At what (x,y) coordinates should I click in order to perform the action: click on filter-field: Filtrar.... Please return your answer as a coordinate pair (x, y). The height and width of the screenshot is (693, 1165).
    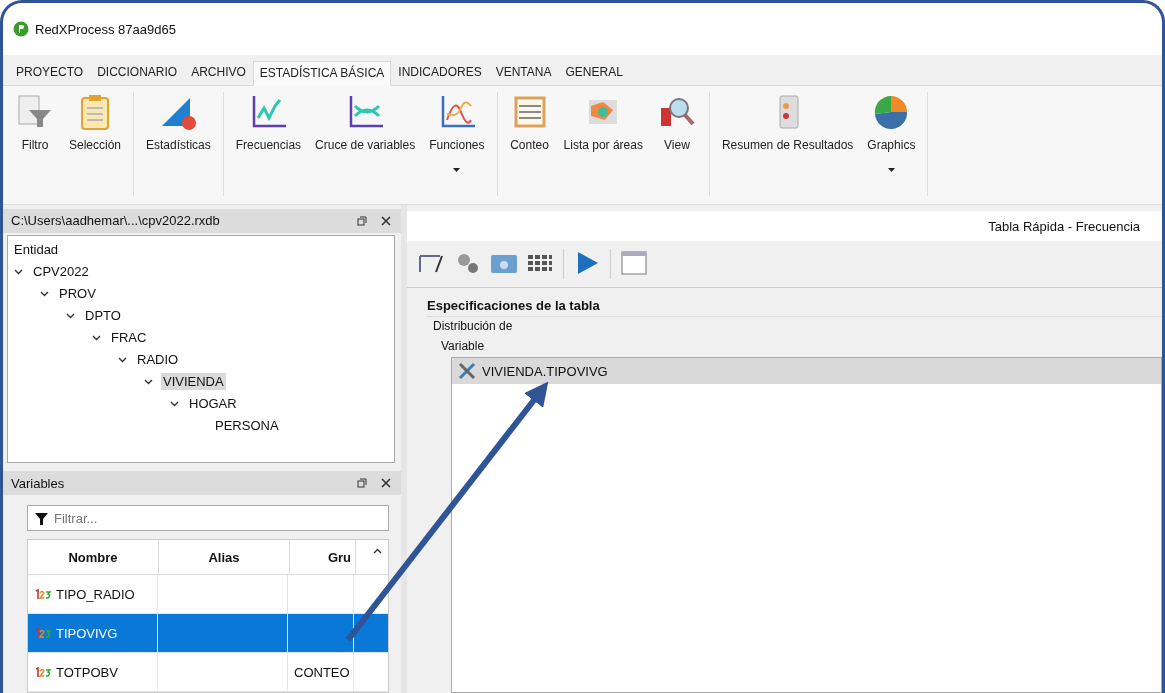
    Looking at the image, I should click on (208, 518).